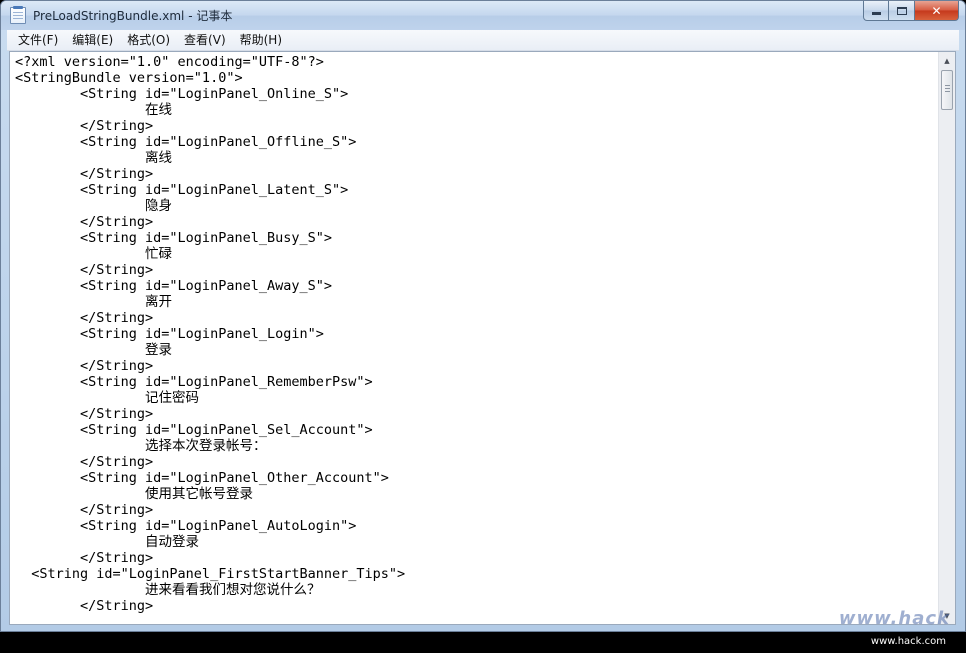  I want to click on minimize-button, so click(876, 11).